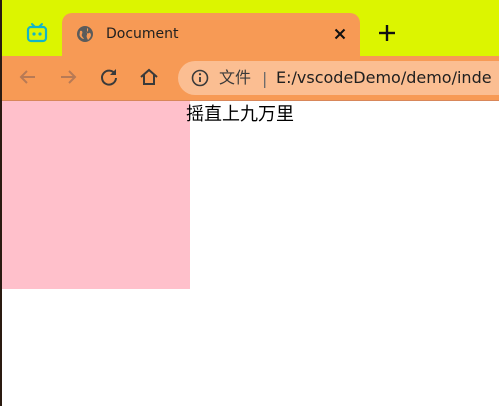 The width and height of the screenshot is (499, 406). What do you see at coordinates (1, 203) in the screenshot?
I see `window-left-edge` at bounding box center [1, 203].